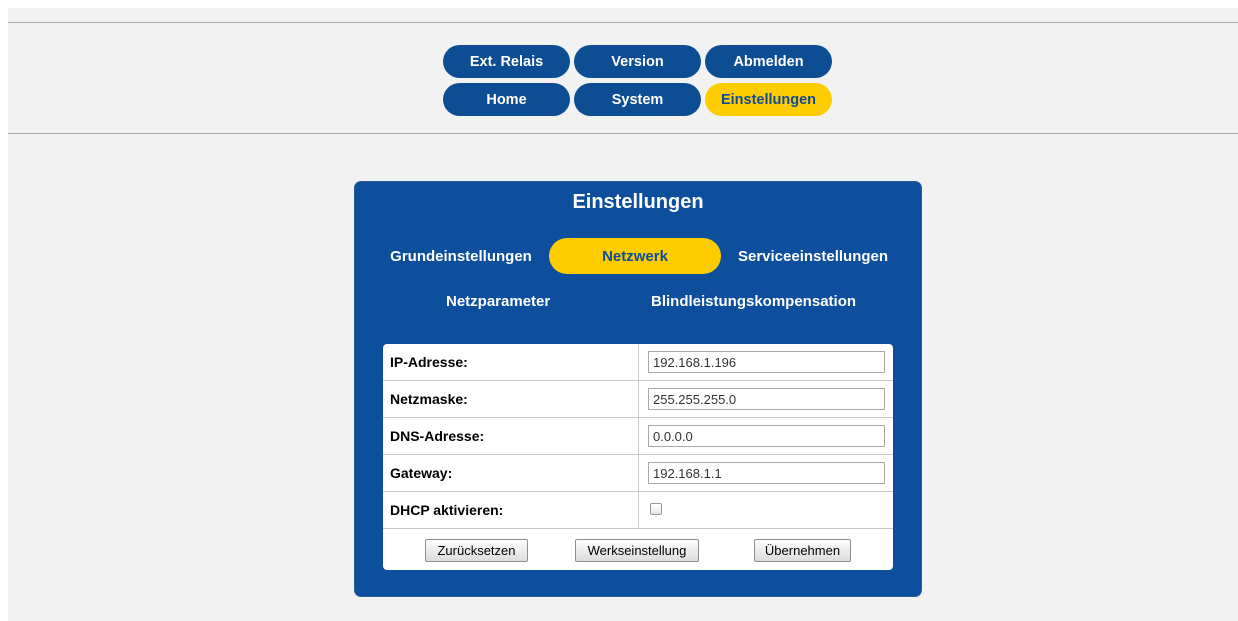 The image size is (1238, 621). Describe the element at coordinates (766, 399) in the screenshot. I see `netmask-input` at that location.